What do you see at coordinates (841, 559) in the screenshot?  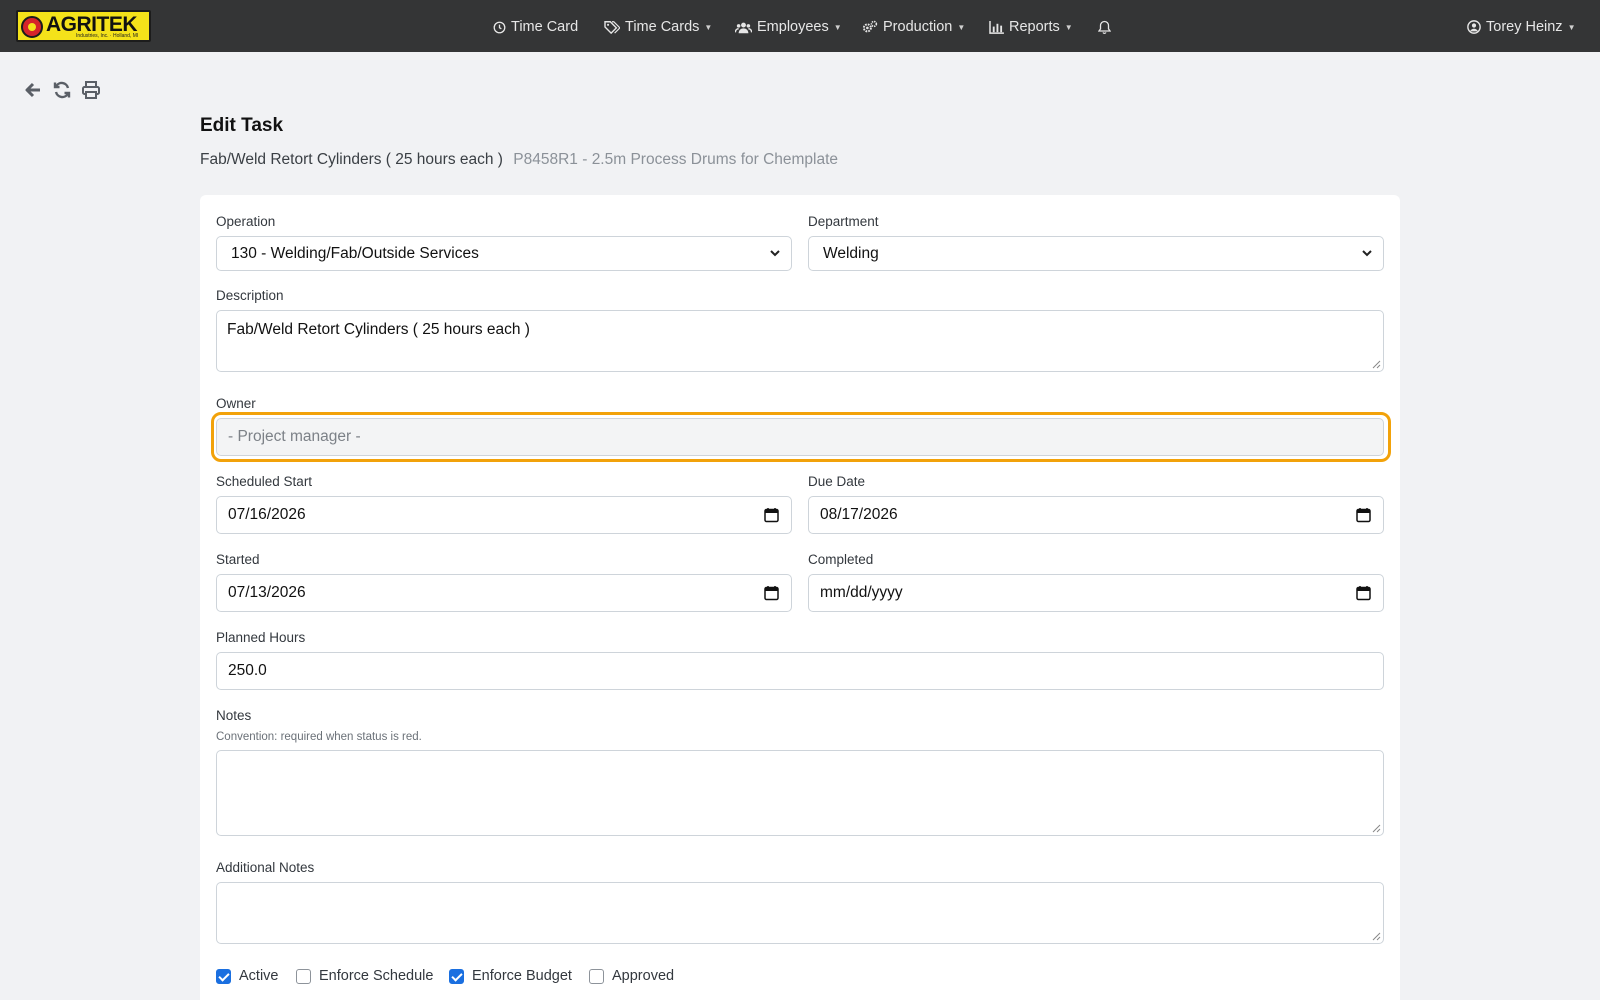 I see `completed-label: Completed` at bounding box center [841, 559].